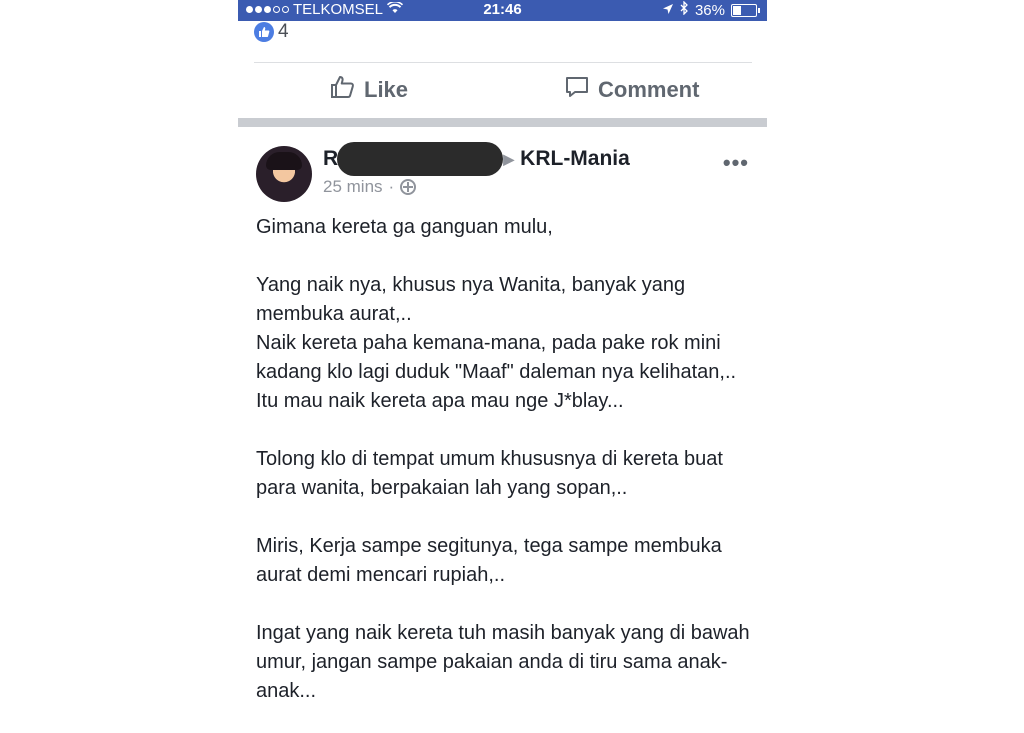 The width and height of the screenshot is (1024, 733). Describe the element at coordinates (476, 187) in the screenshot. I see `post-time-line: 25 mins ·` at that location.